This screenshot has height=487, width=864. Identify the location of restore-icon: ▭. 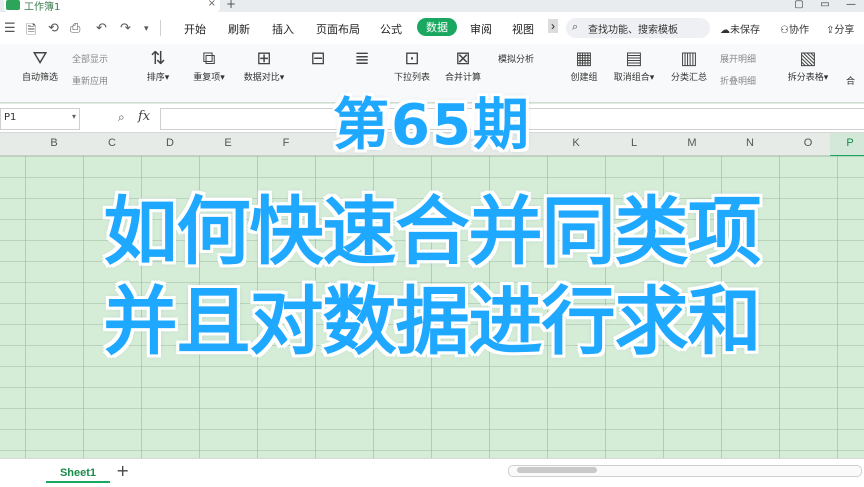
(825, 6).